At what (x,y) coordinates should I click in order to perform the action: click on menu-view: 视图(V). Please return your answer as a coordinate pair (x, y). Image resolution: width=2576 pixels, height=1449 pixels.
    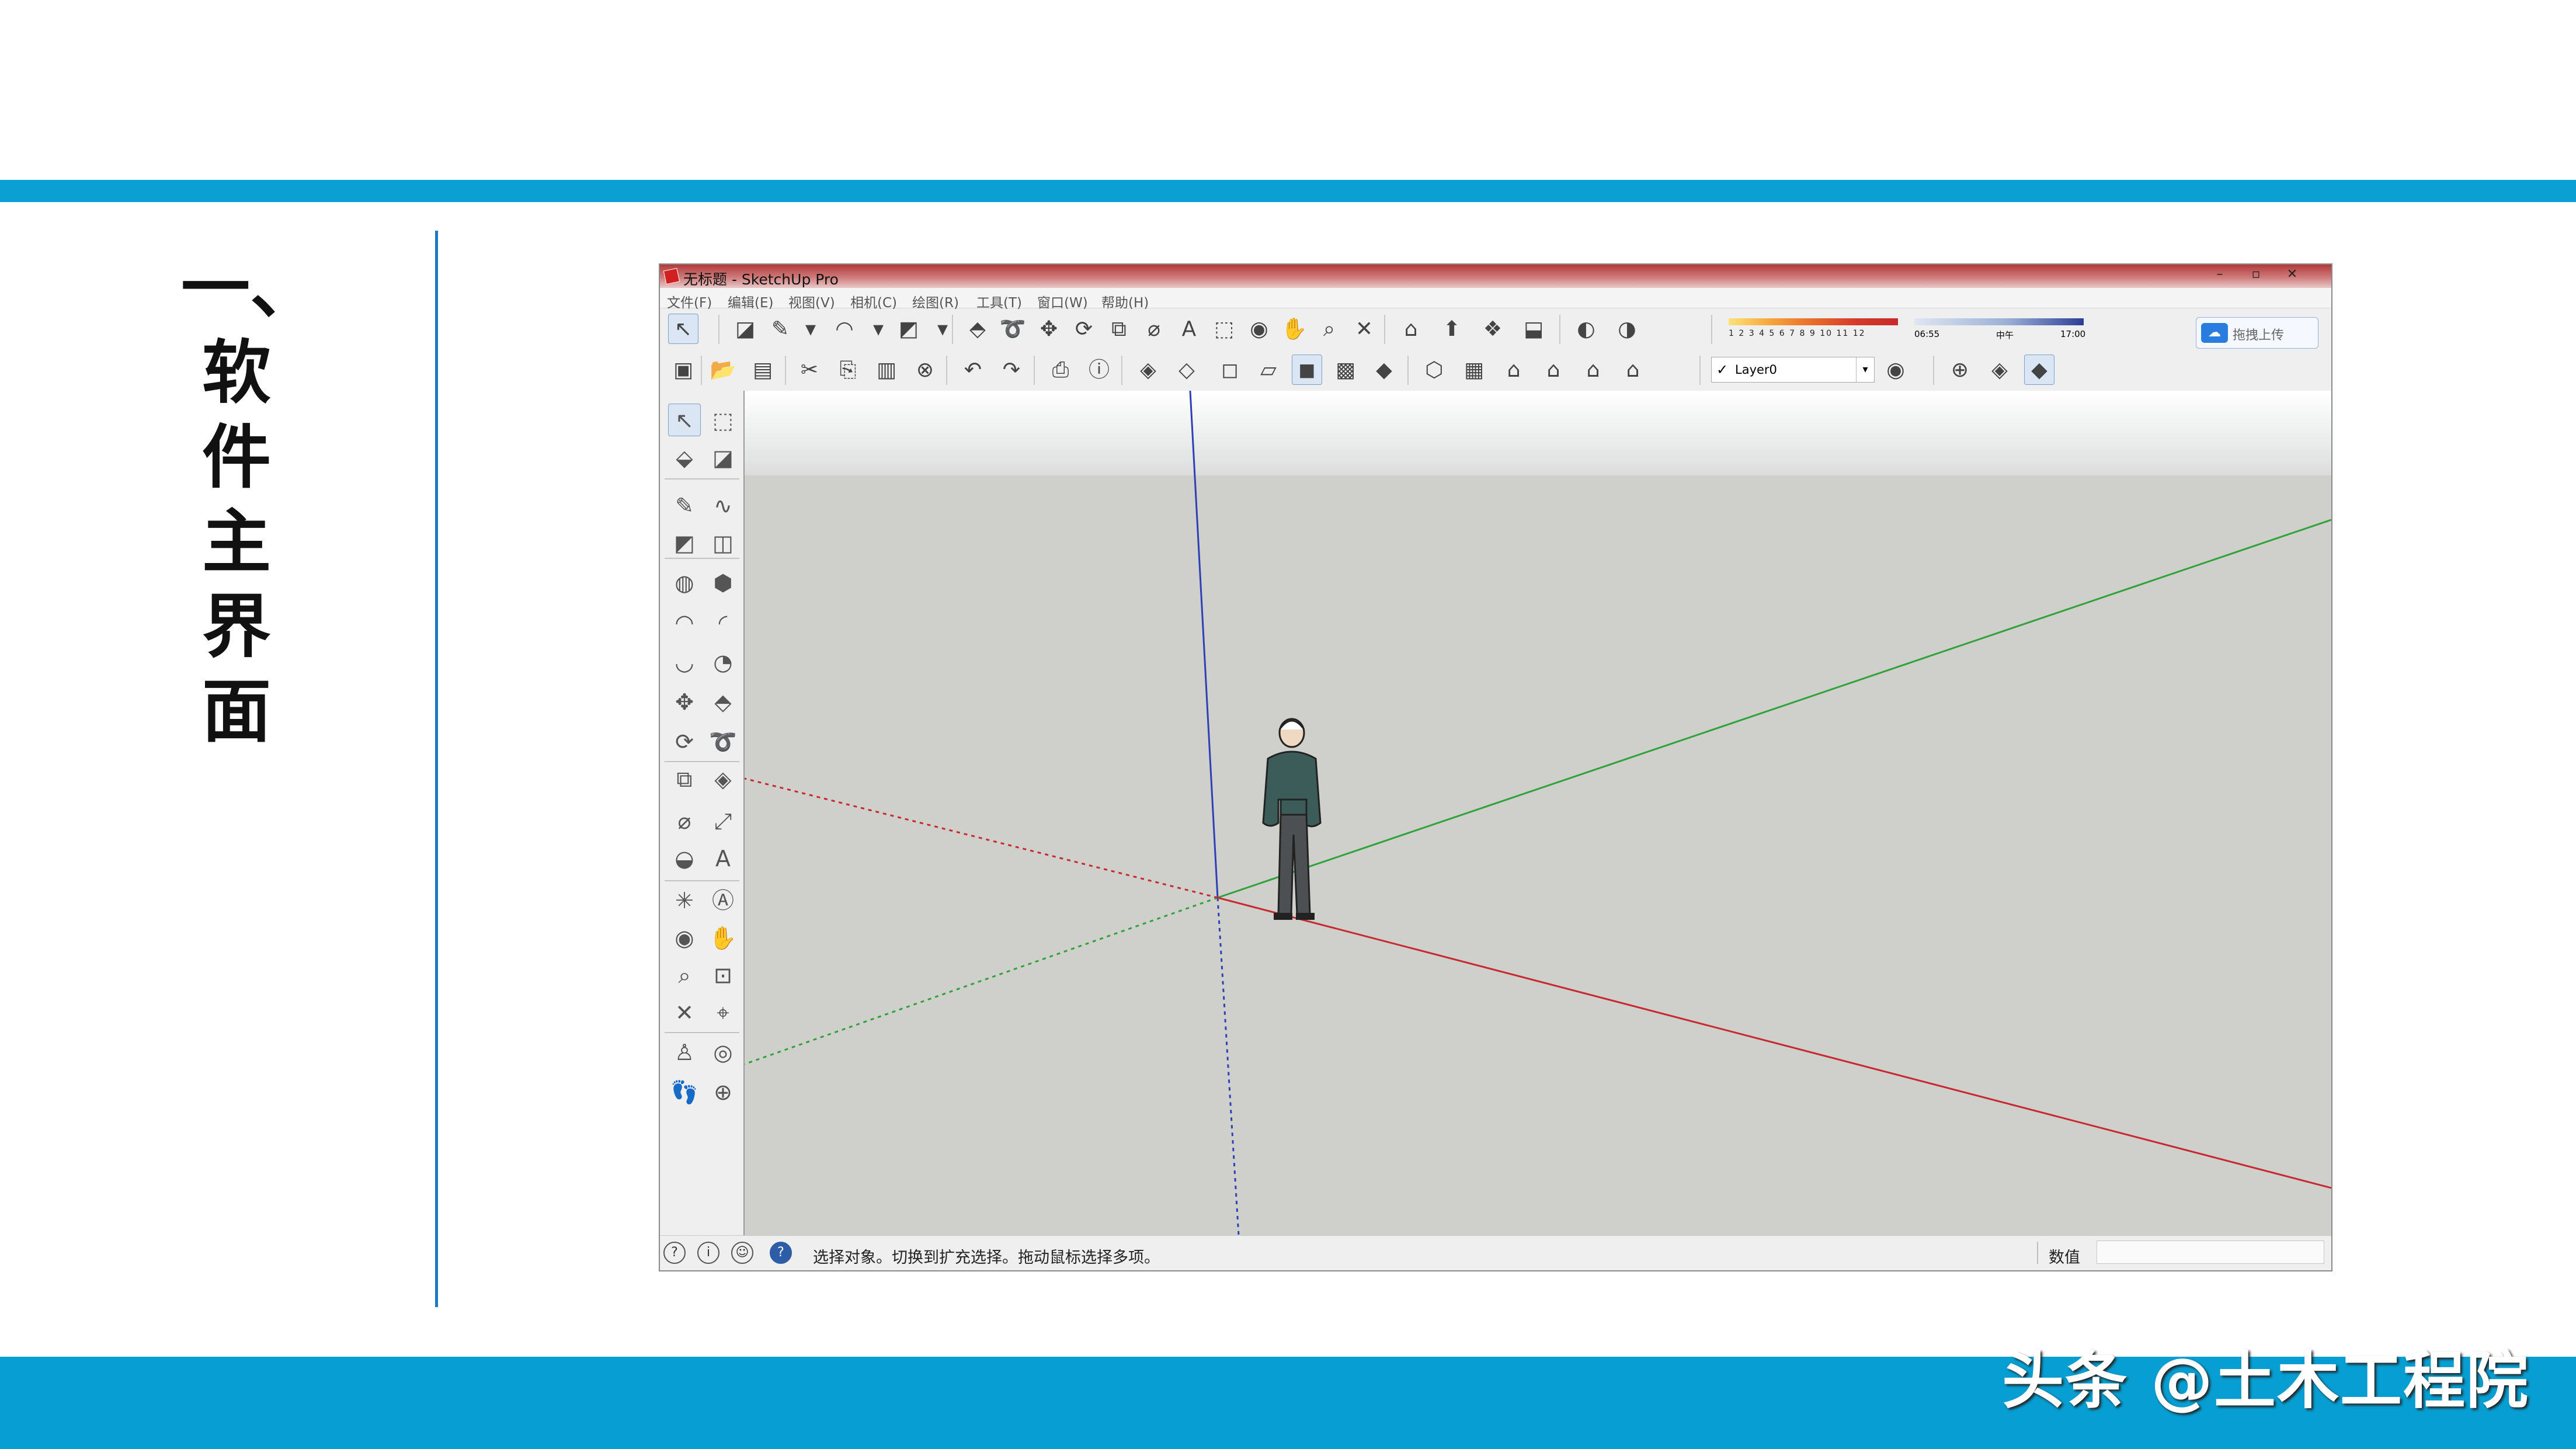
    Looking at the image, I should click on (812, 301).